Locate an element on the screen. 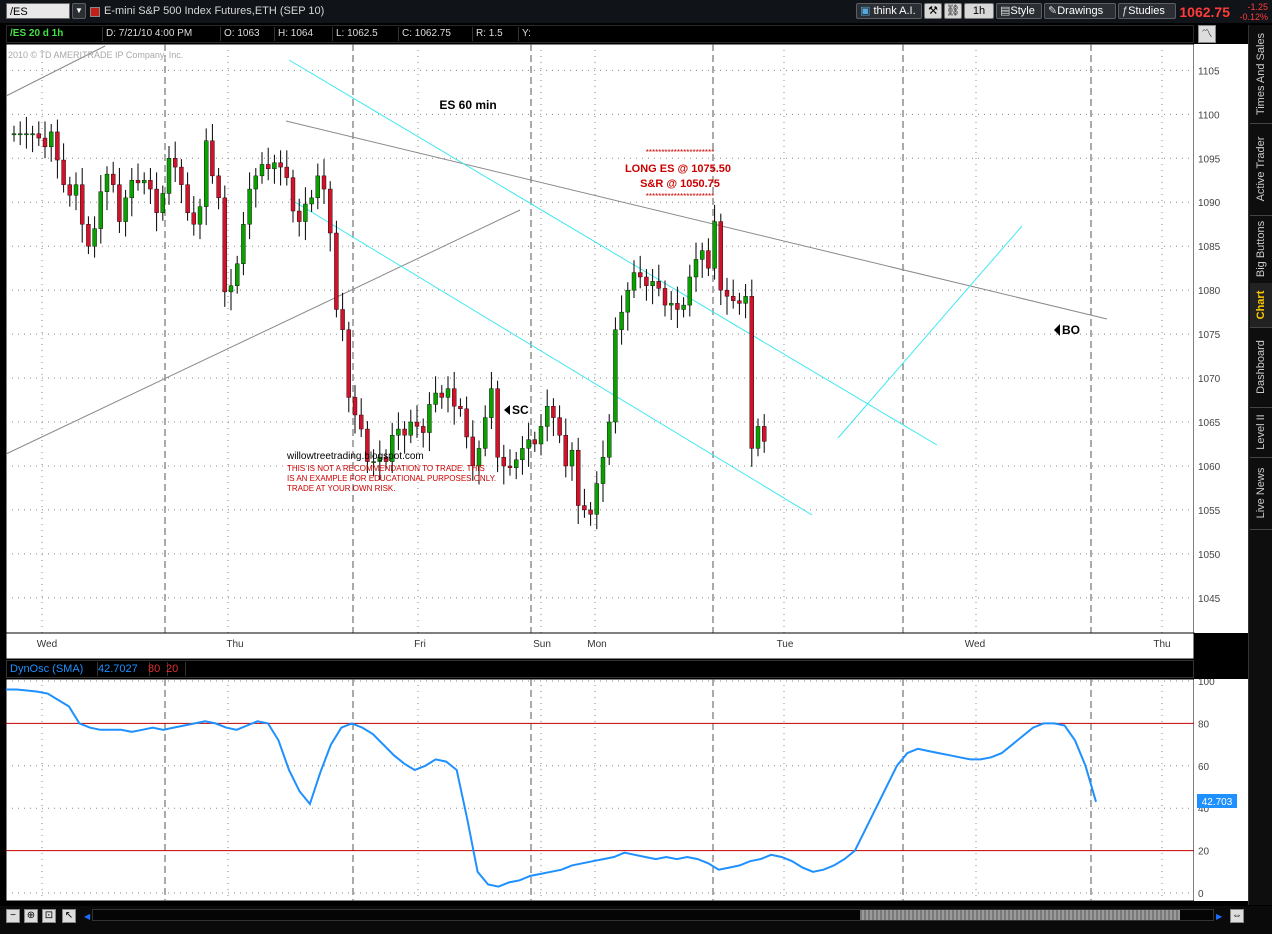 This screenshot has width=1272, height=934. copyright-text: 2010 © TD AMERITRADE IP Company, Inc. is located at coordinates (95, 55).